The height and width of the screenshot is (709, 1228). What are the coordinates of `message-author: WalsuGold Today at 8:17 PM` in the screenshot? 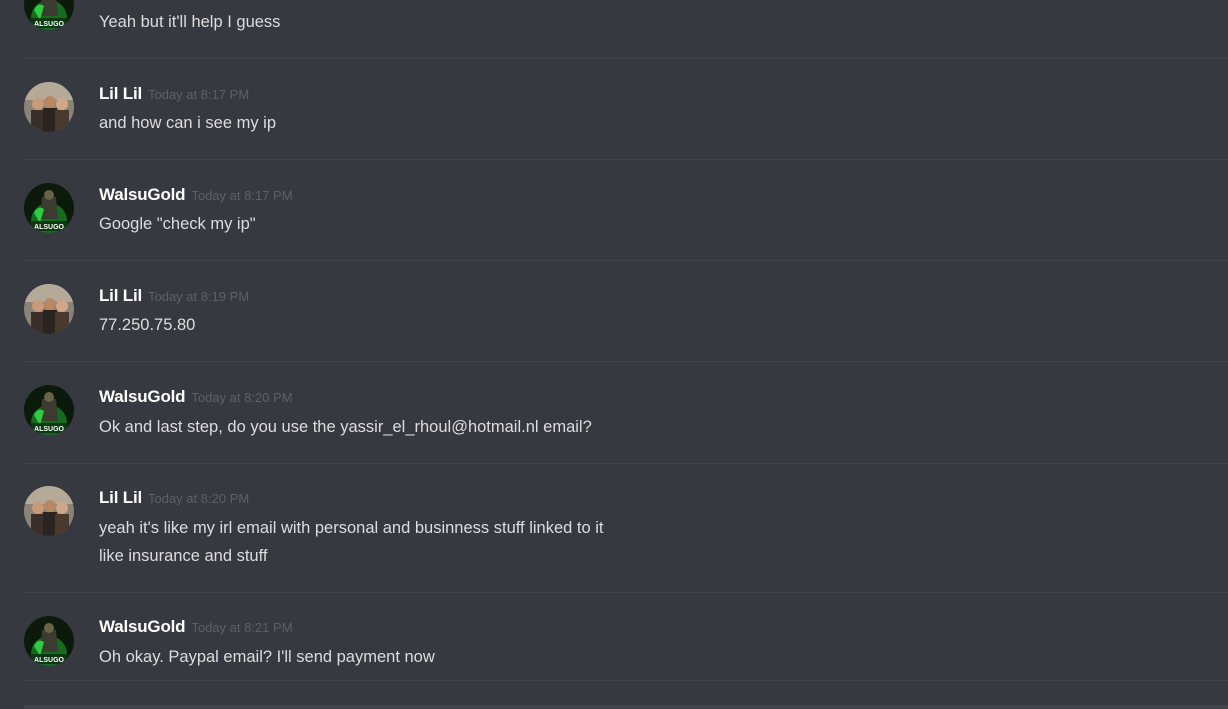 It's located at (196, 195).